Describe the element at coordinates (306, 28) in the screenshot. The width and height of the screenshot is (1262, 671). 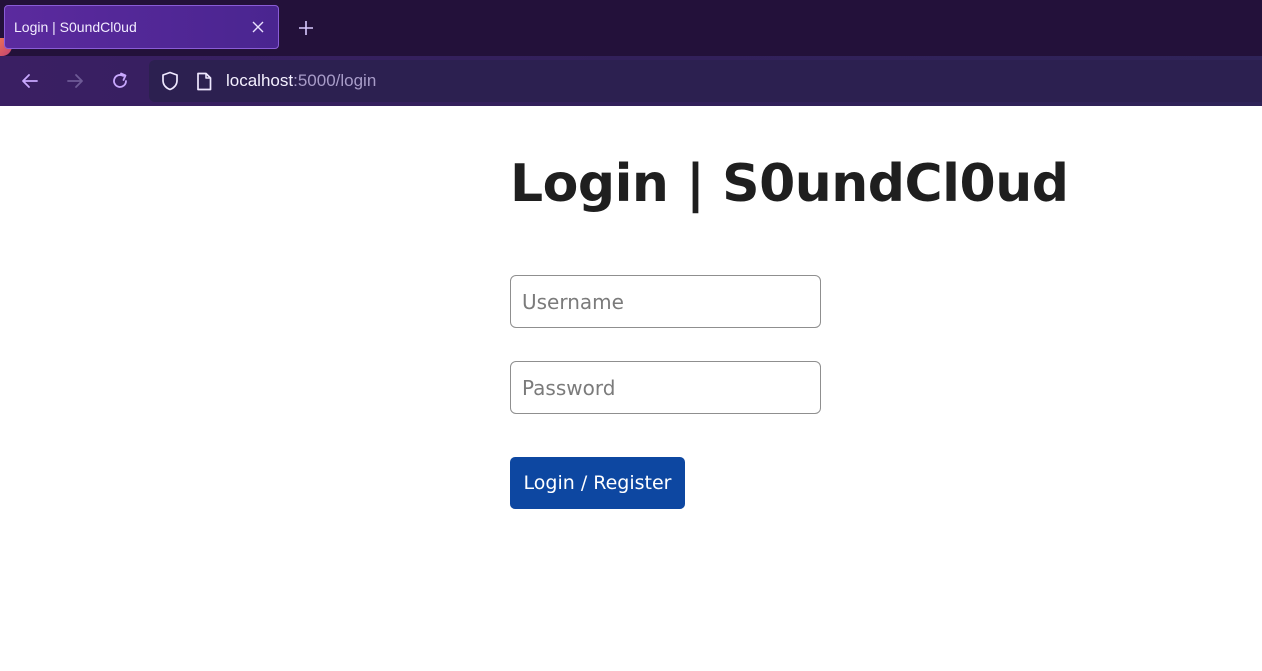
I see `plus-icon` at that location.